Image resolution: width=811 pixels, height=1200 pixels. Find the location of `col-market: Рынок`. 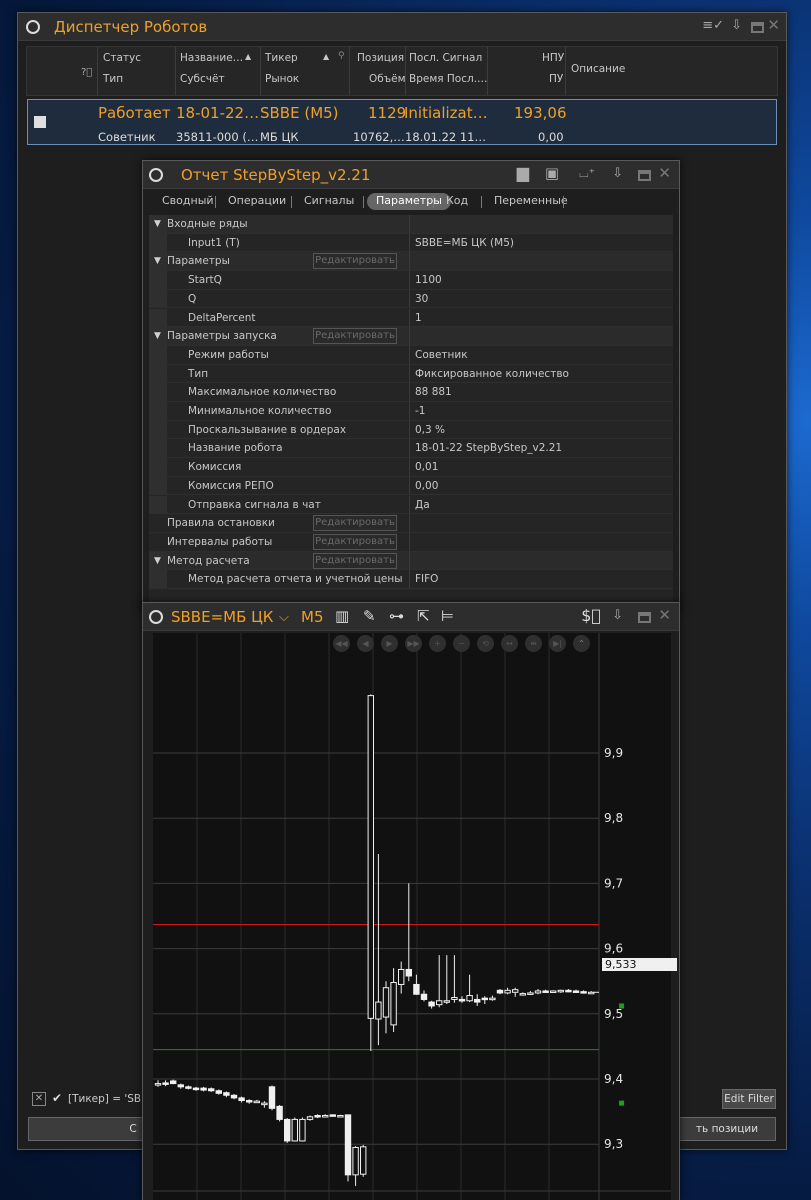

col-market: Рынок is located at coordinates (282, 79).